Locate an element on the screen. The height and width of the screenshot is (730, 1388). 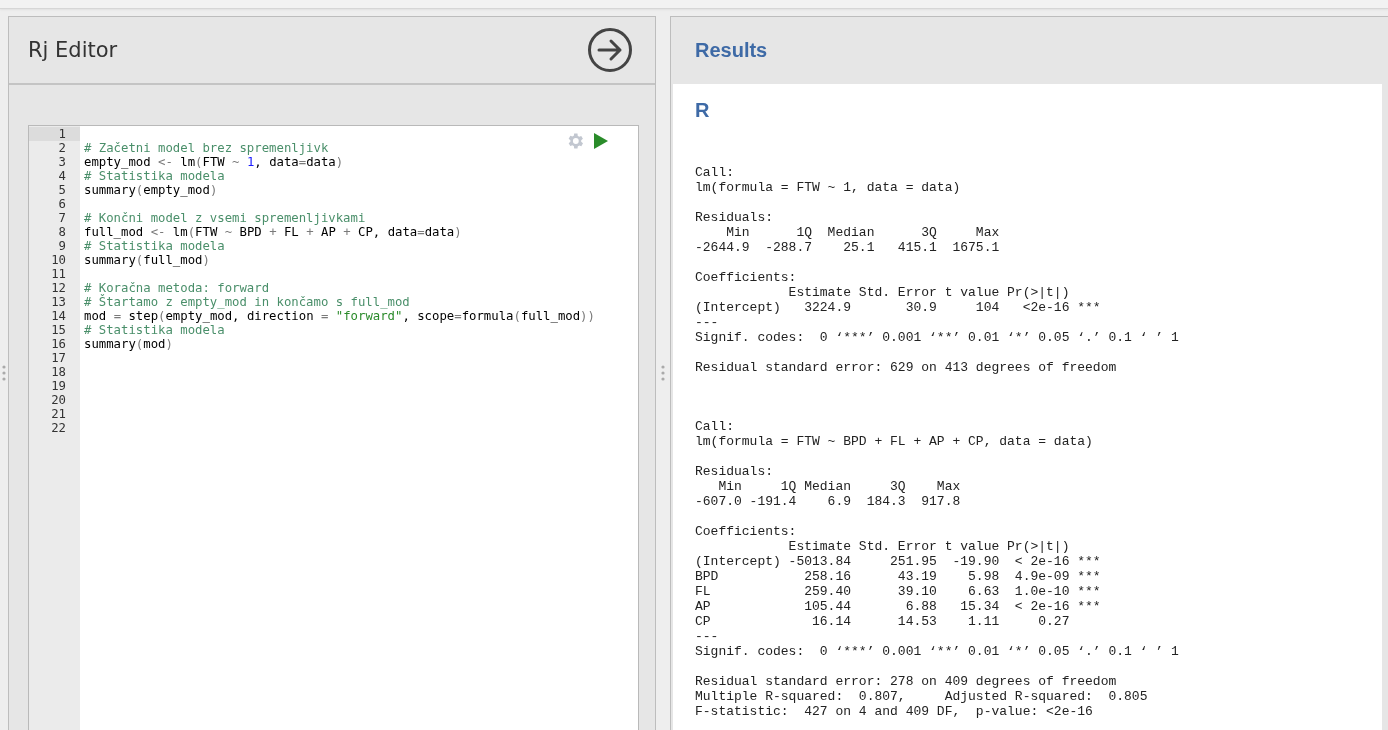
line-number: 20 is located at coordinates (58, 400).